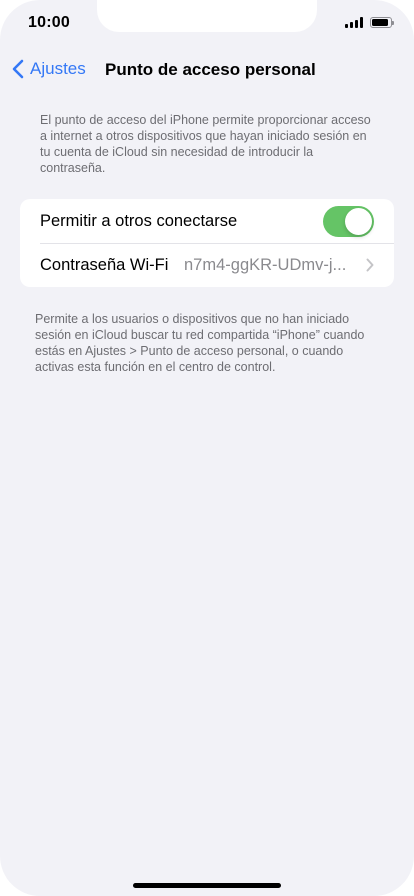  Describe the element at coordinates (354, 22) in the screenshot. I see `signal-icon` at that location.